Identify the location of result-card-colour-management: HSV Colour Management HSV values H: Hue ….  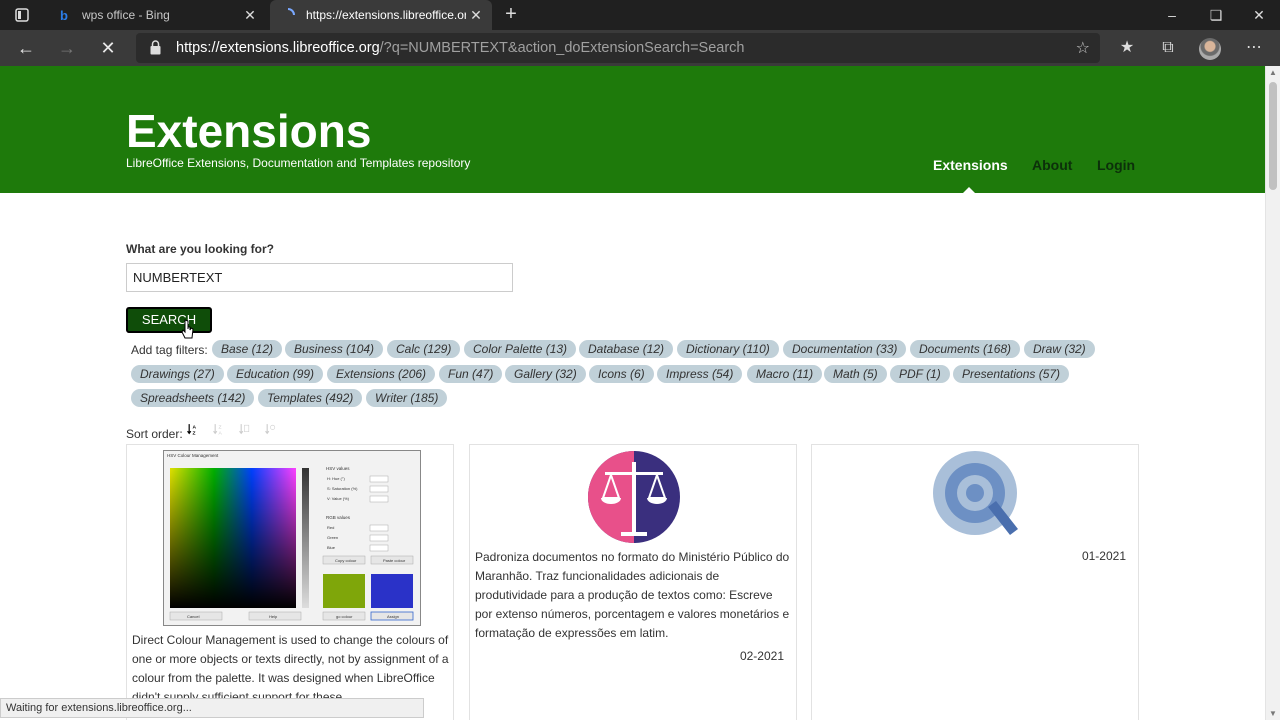
(290, 582).